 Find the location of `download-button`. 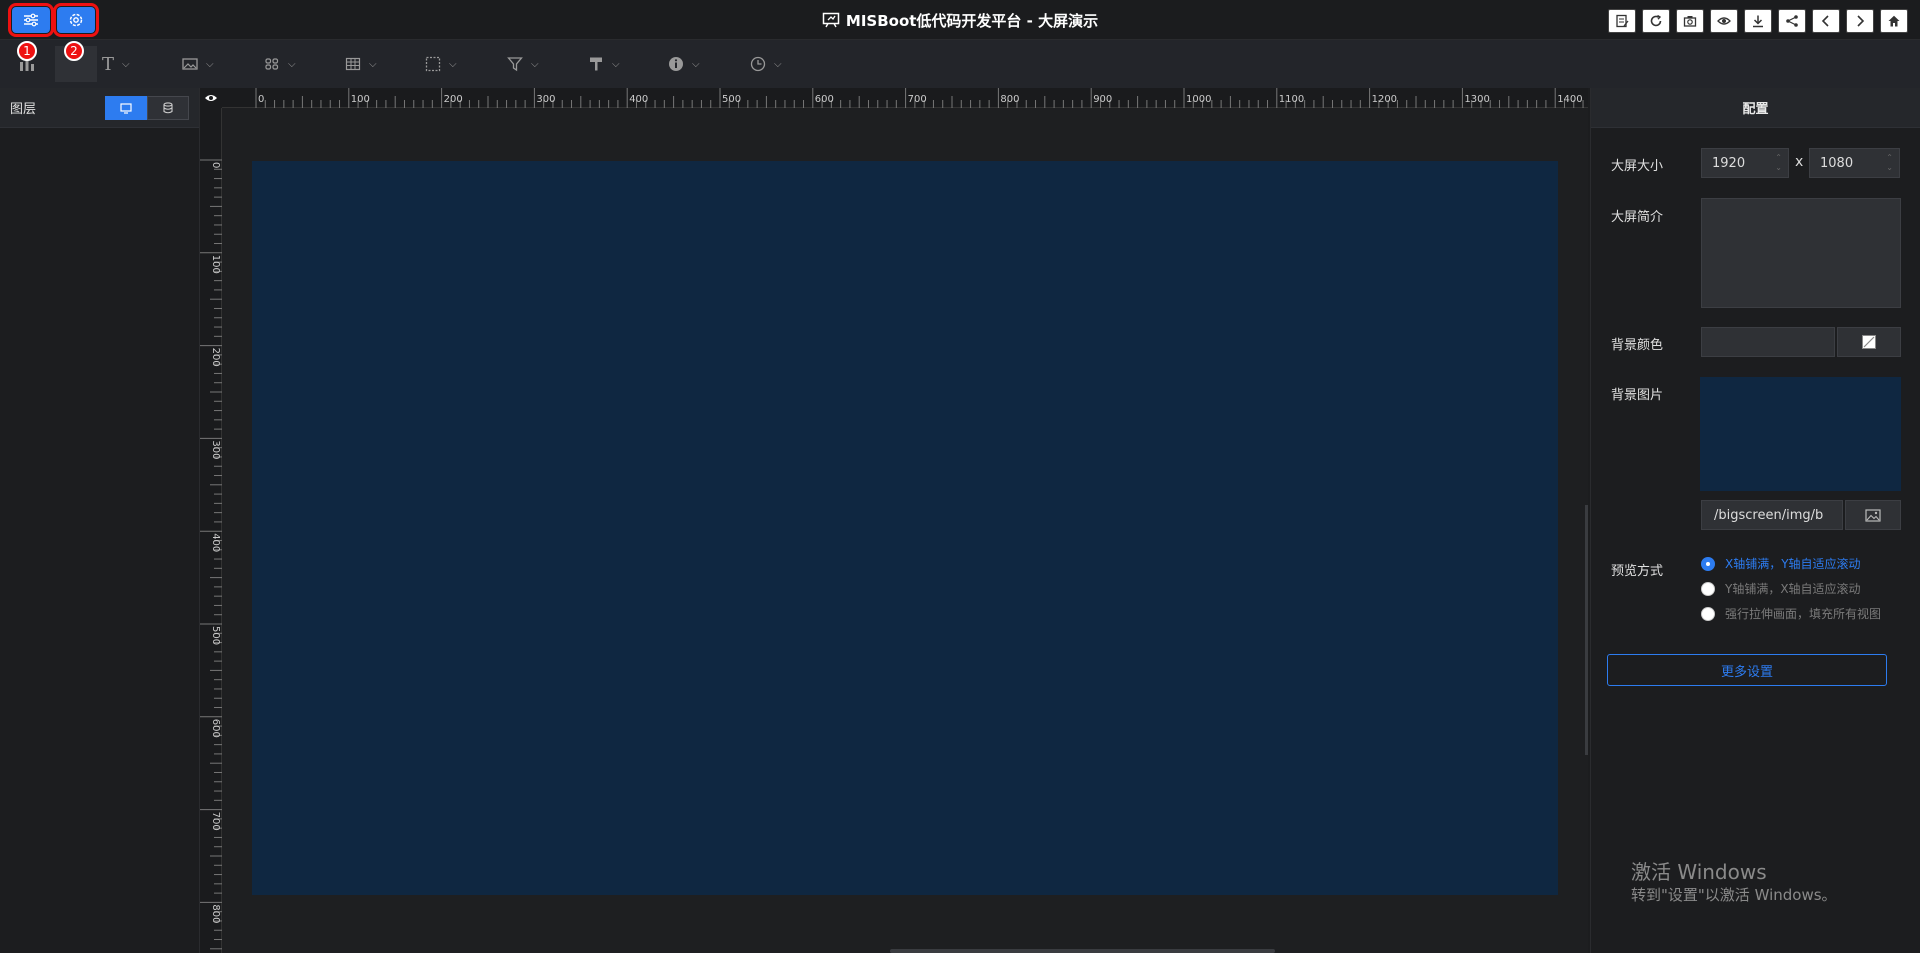

download-button is located at coordinates (1758, 21).